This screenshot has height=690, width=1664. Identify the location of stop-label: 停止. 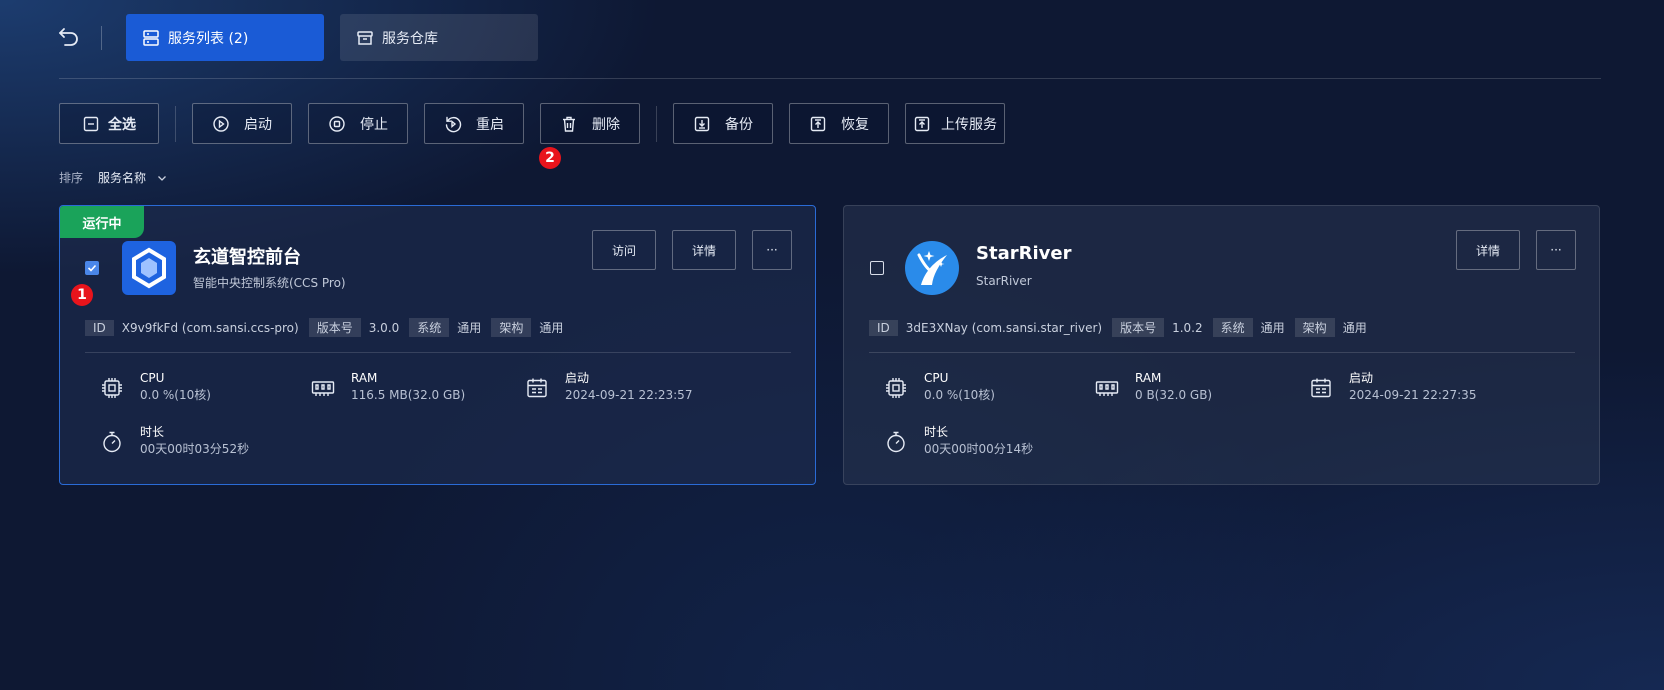
(374, 124).